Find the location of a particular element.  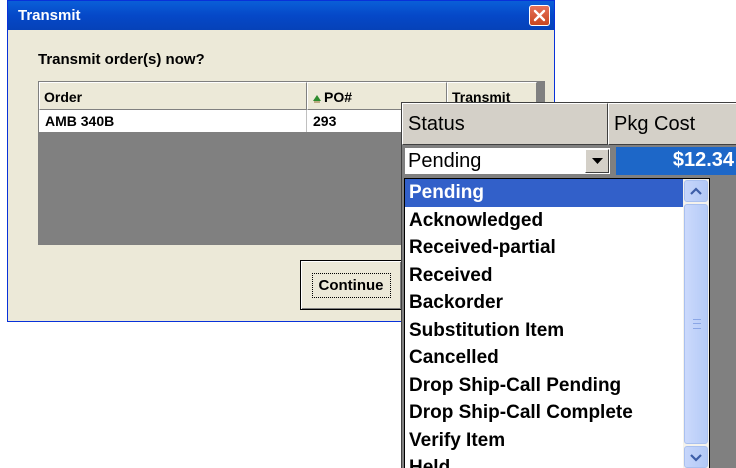

column-header-order: Order is located at coordinates (173, 96).